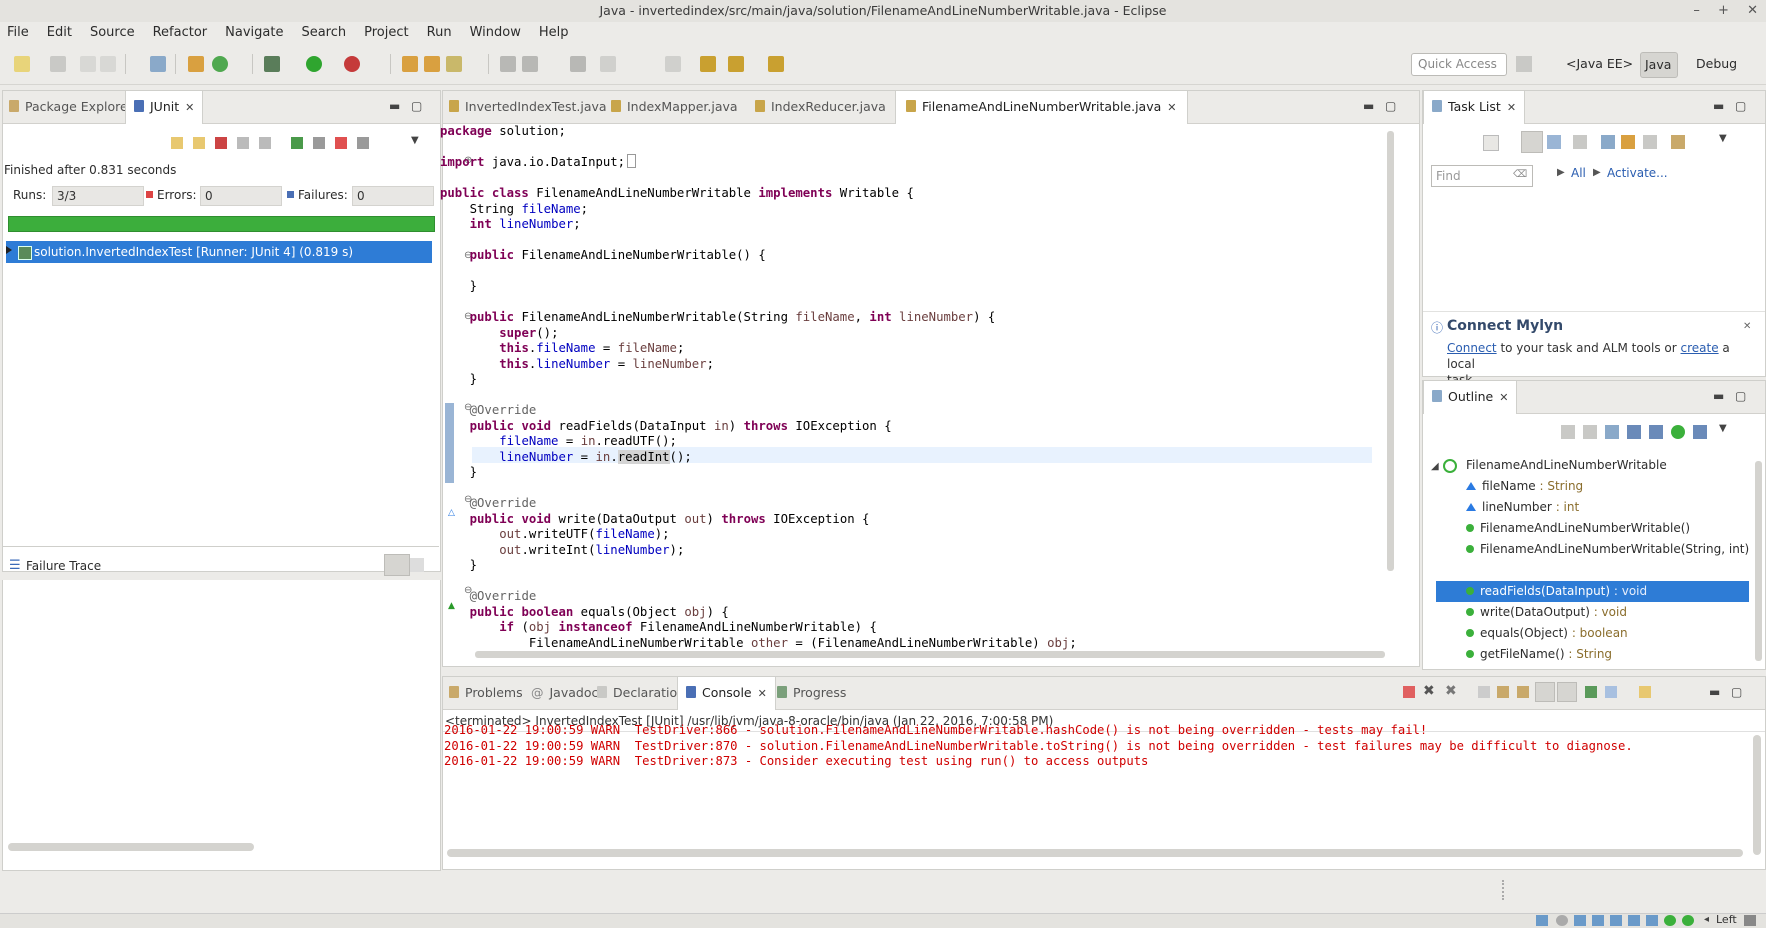 The height and width of the screenshot is (928, 1766). Describe the element at coordinates (820, 107) in the screenshot. I see `tab-indexreducer: IndexReducer.java` at that location.